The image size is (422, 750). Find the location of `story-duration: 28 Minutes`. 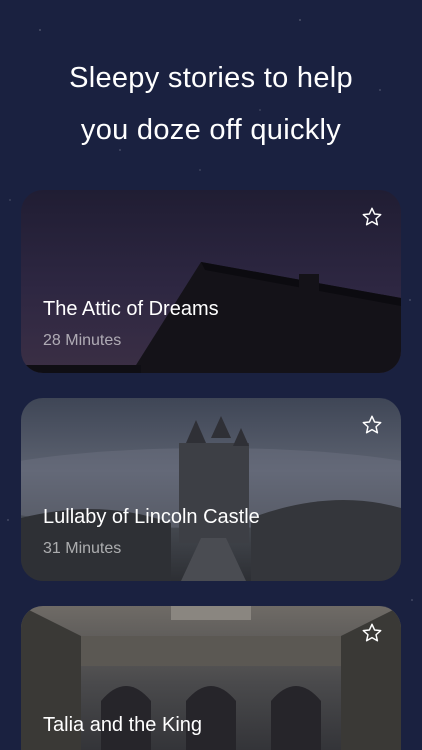

story-duration: 28 Minutes is located at coordinates (82, 340).